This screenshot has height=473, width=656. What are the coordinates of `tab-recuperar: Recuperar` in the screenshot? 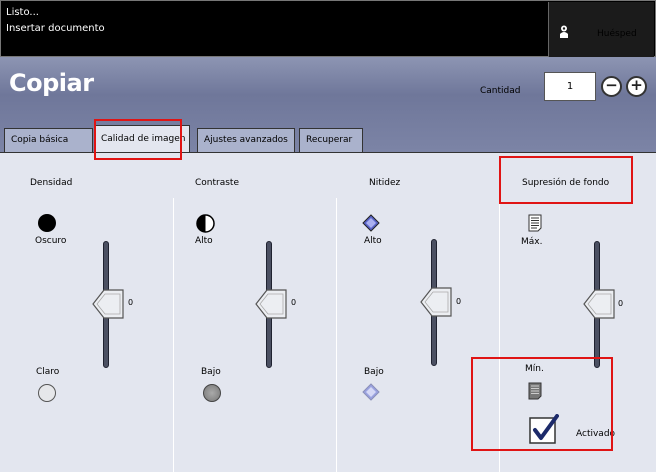 It's located at (331, 140).